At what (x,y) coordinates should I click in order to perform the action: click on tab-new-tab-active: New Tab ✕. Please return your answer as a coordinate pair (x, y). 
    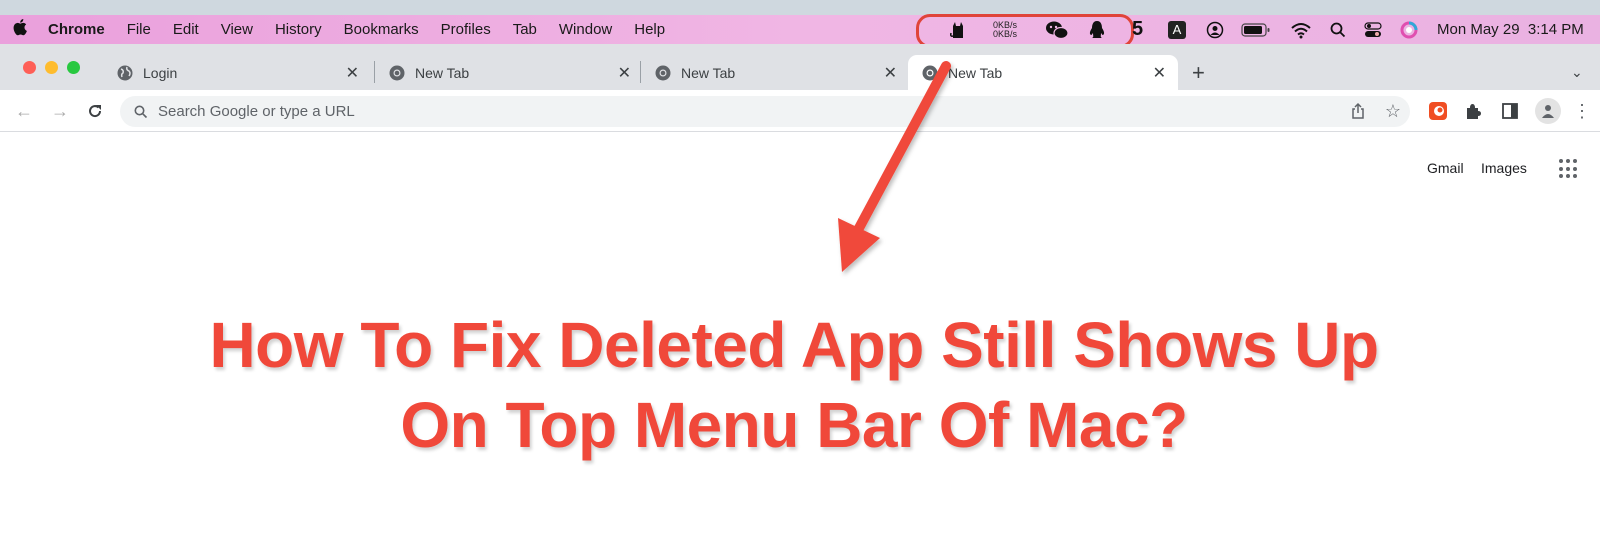
    Looking at the image, I should click on (1043, 72).